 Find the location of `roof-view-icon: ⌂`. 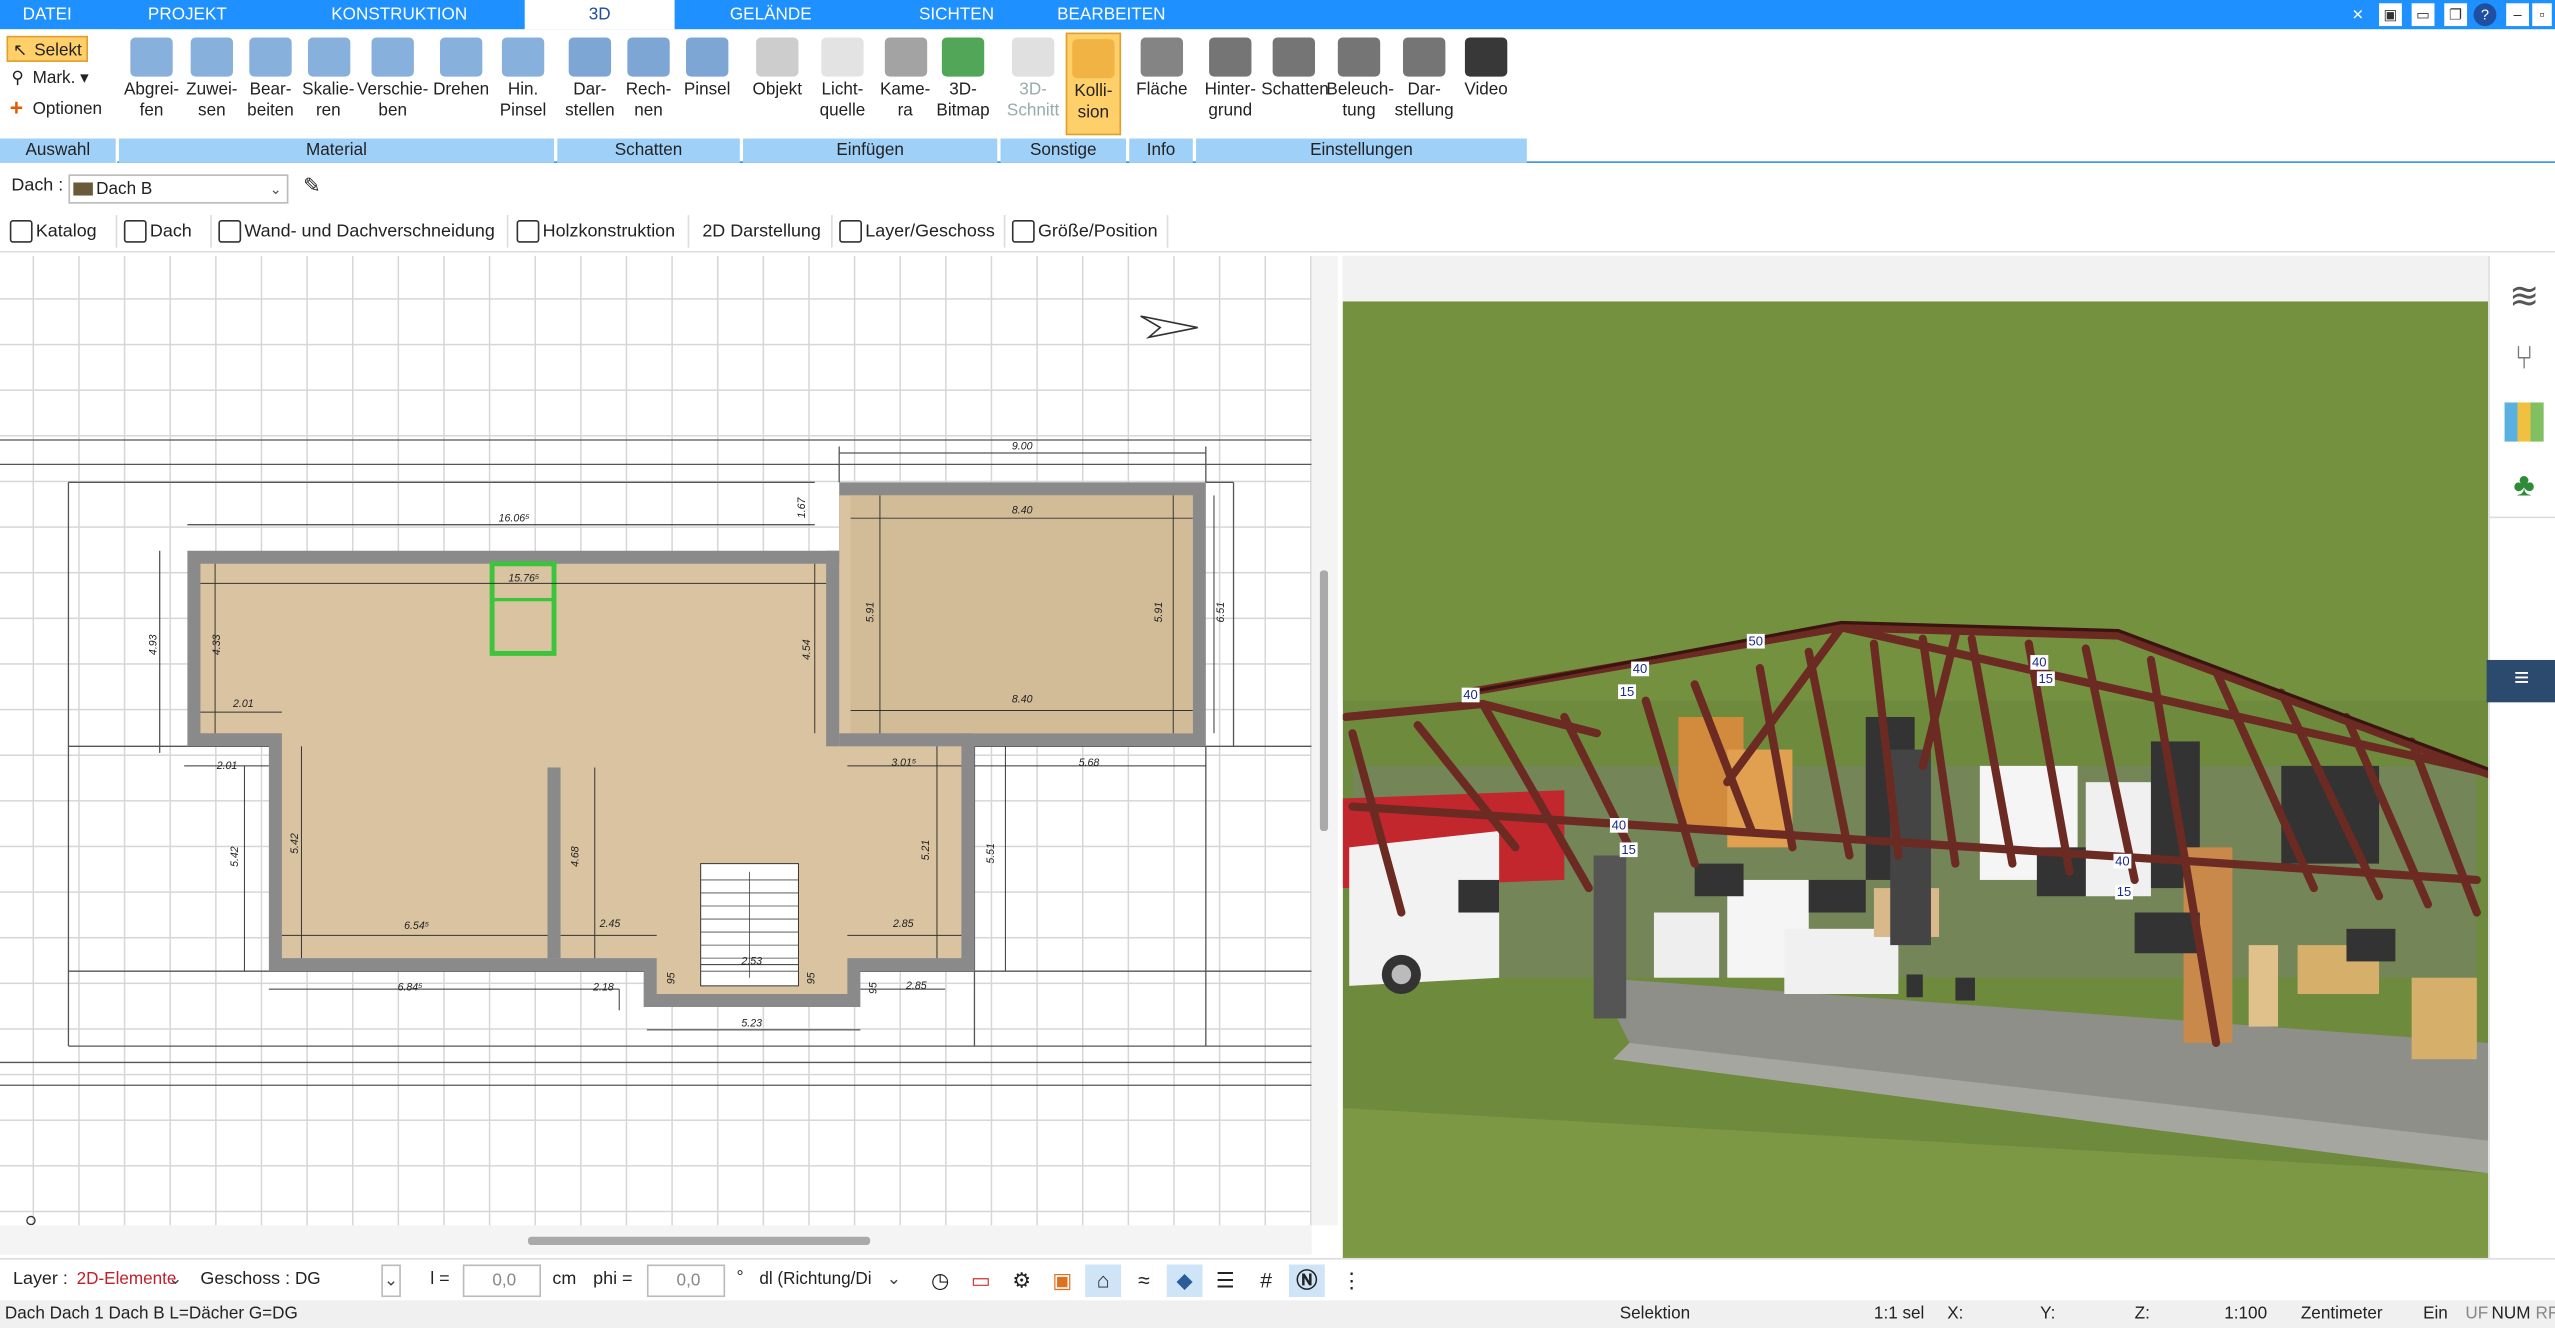

roof-view-icon: ⌂ is located at coordinates (1103, 1281).